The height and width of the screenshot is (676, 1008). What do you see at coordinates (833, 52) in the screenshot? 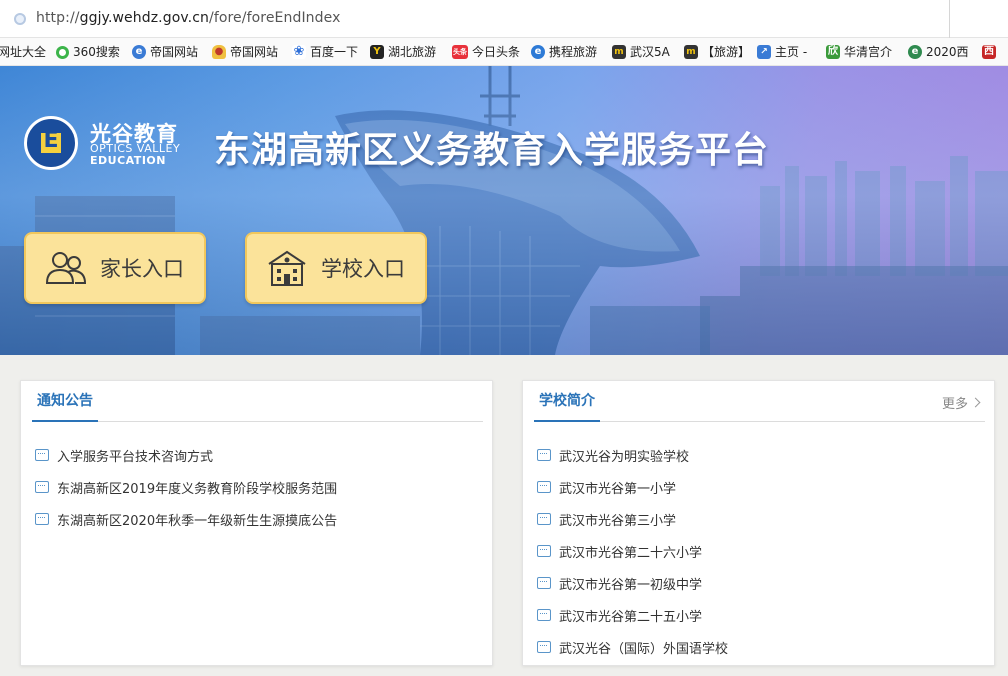
I see `leaf-icon: 欣` at bounding box center [833, 52].